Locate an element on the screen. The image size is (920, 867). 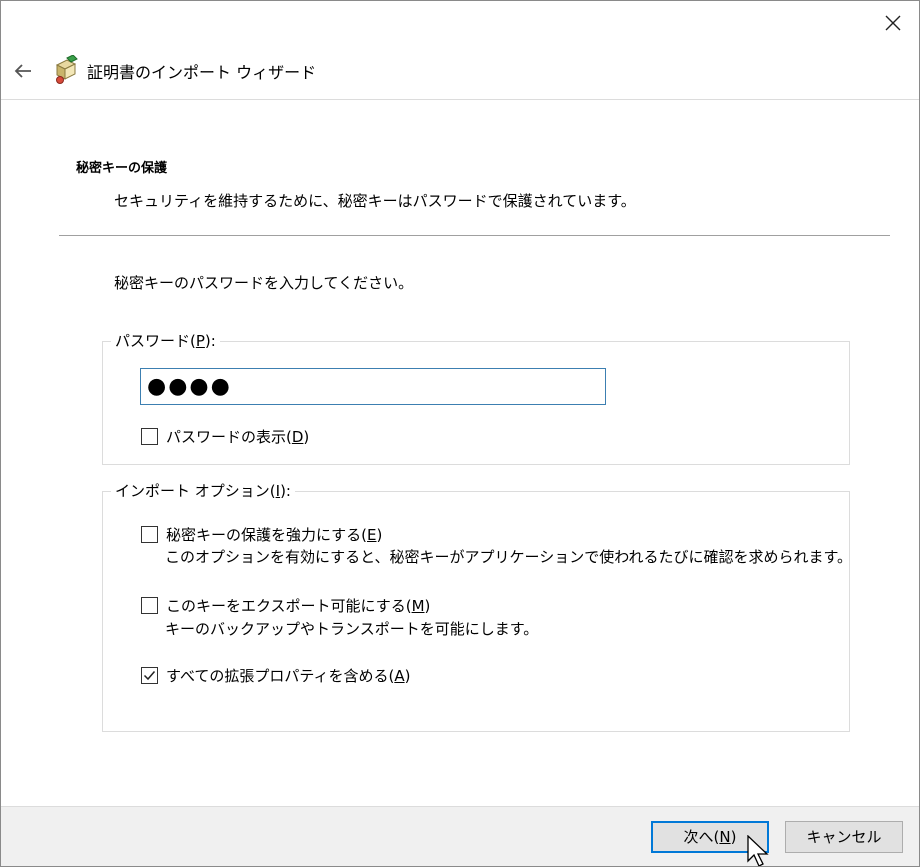
section-description: セキュリティを維持するために、秘密キーはパスワードで保護されています。 is located at coordinates (375, 201).